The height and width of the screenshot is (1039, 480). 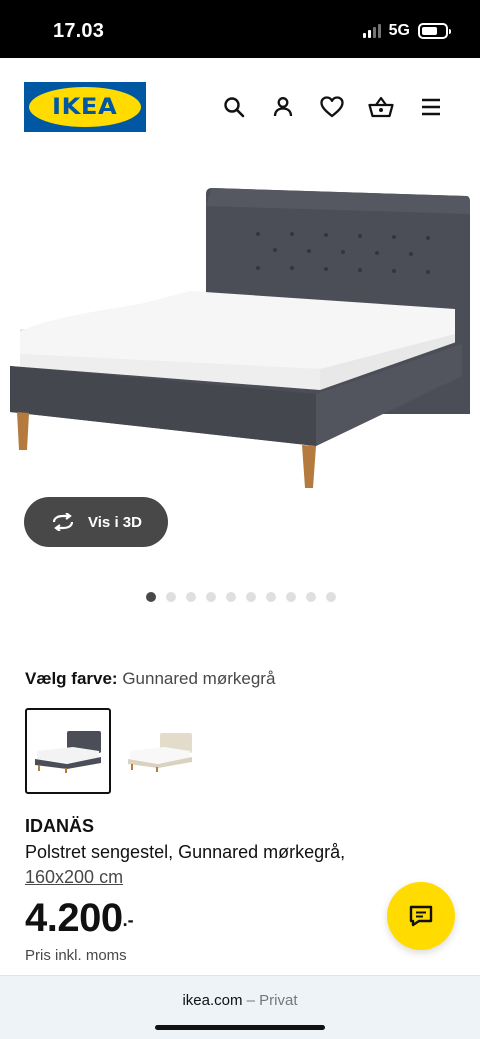 I want to click on site-header: IKEA, so click(x=240, y=106).